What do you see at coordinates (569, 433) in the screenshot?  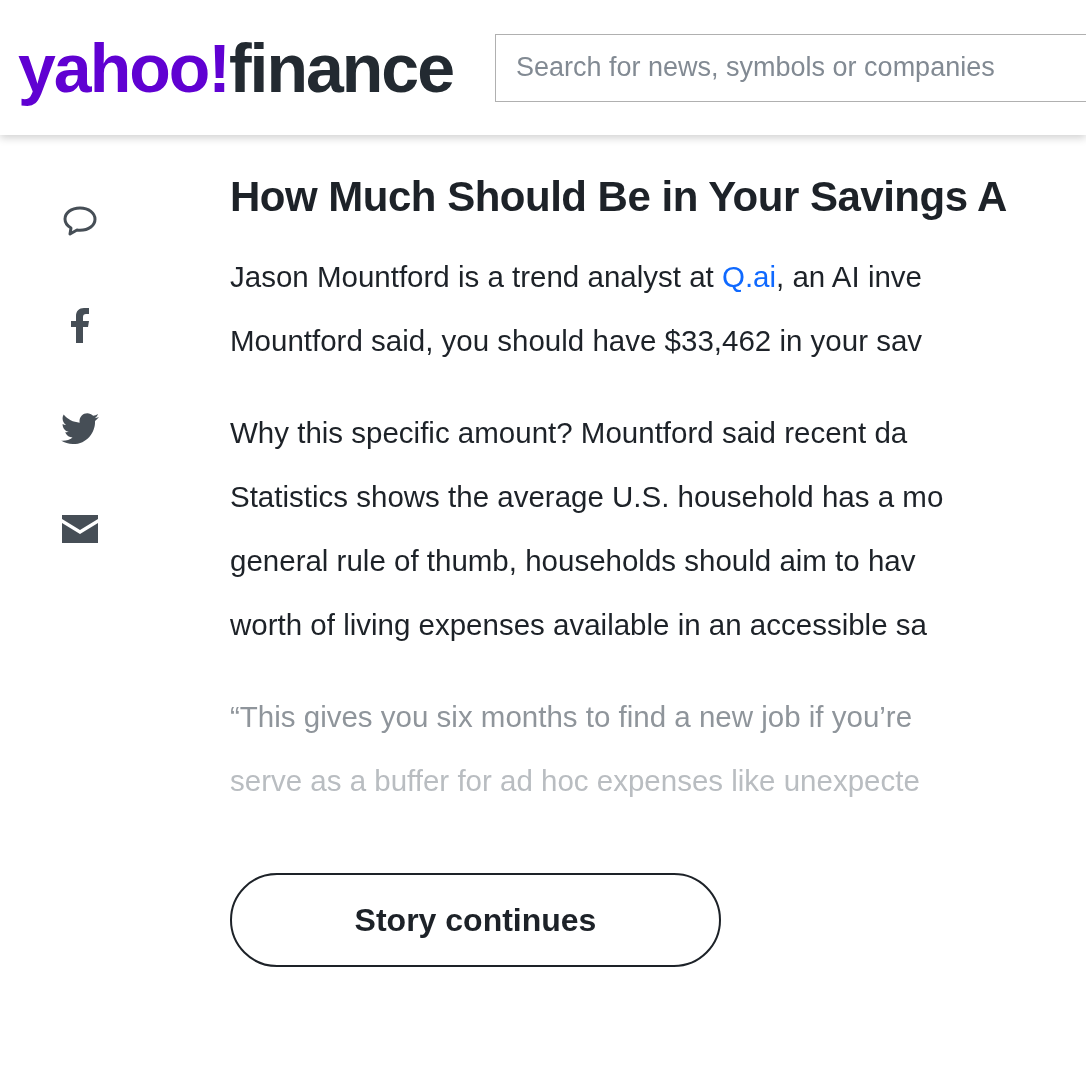 I see `article-text-line: Why this specific amount? Mountford said recent da` at bounding box center [569, 433].